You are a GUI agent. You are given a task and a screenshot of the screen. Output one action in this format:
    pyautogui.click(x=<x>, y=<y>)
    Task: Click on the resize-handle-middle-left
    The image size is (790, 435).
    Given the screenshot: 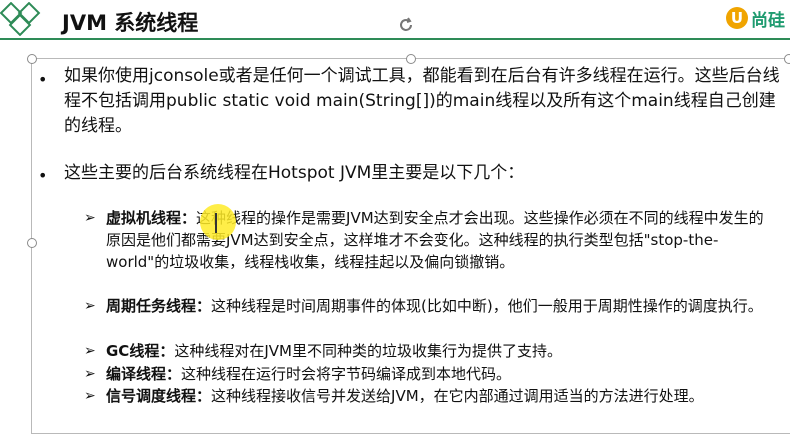 What is the action you would take?
    pyautogui.click(x=32, y=243)
    